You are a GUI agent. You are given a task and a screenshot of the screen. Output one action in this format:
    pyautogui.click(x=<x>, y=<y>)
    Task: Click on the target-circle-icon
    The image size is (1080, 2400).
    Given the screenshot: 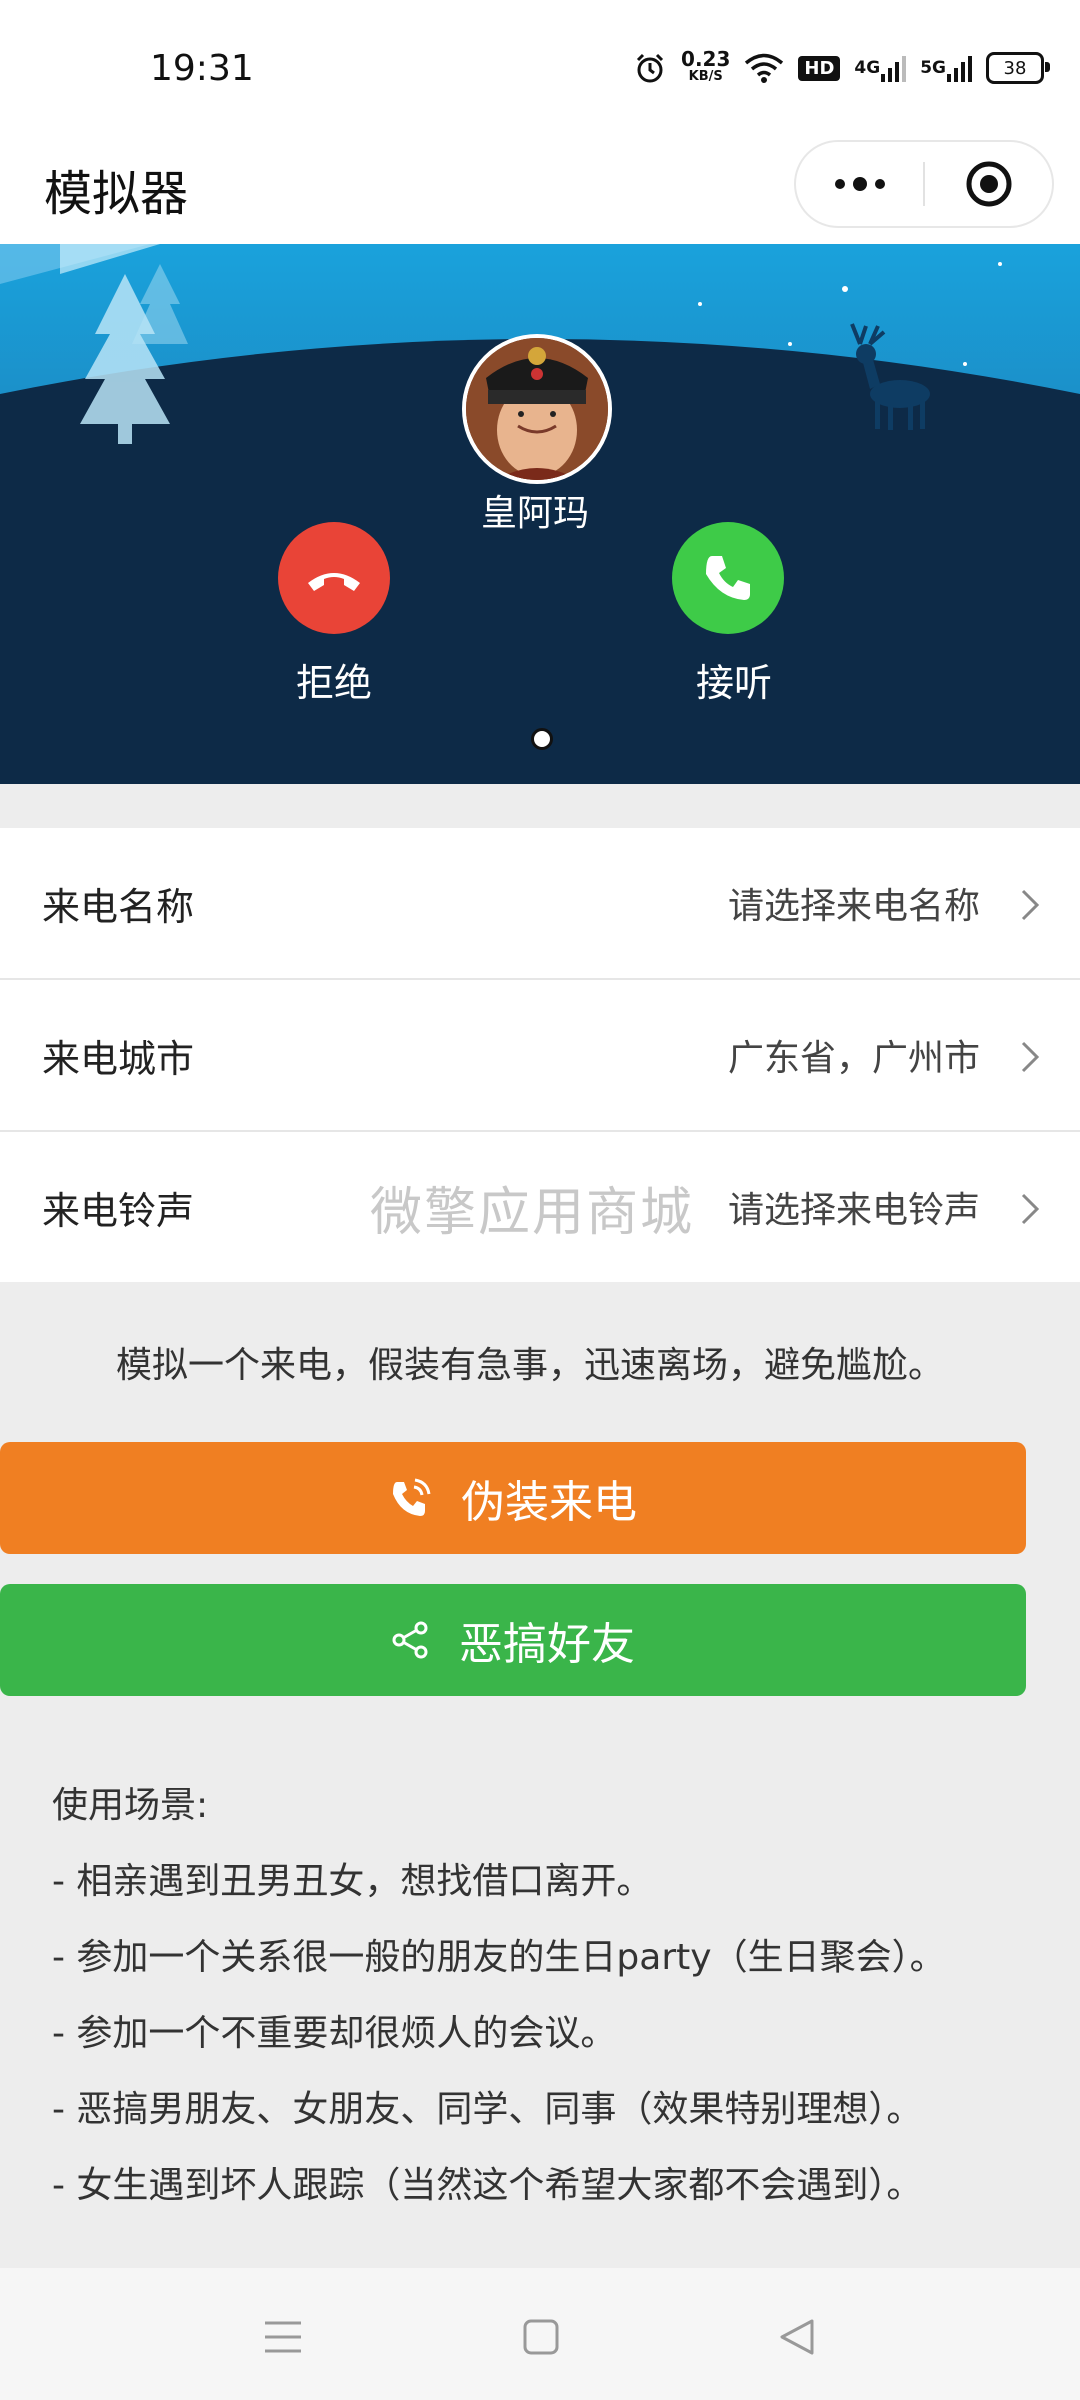 What is the action you would take?
    pyautogui.click(x=988, y=184)
    